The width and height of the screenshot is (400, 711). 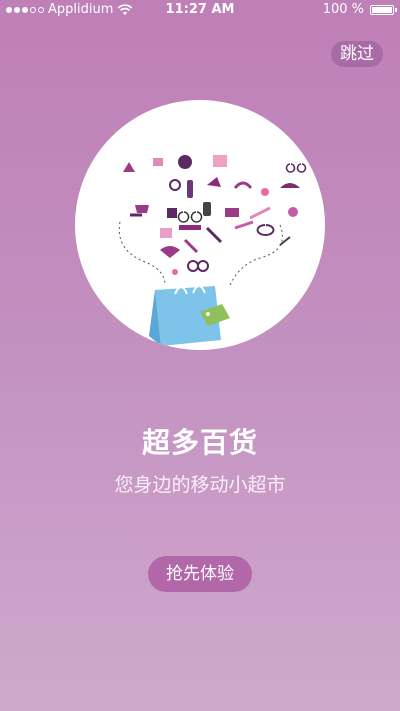 What do you see at coordinates (383, 10) in the screenshot?
I see `battery-icon` at bounding box center [383, 10].